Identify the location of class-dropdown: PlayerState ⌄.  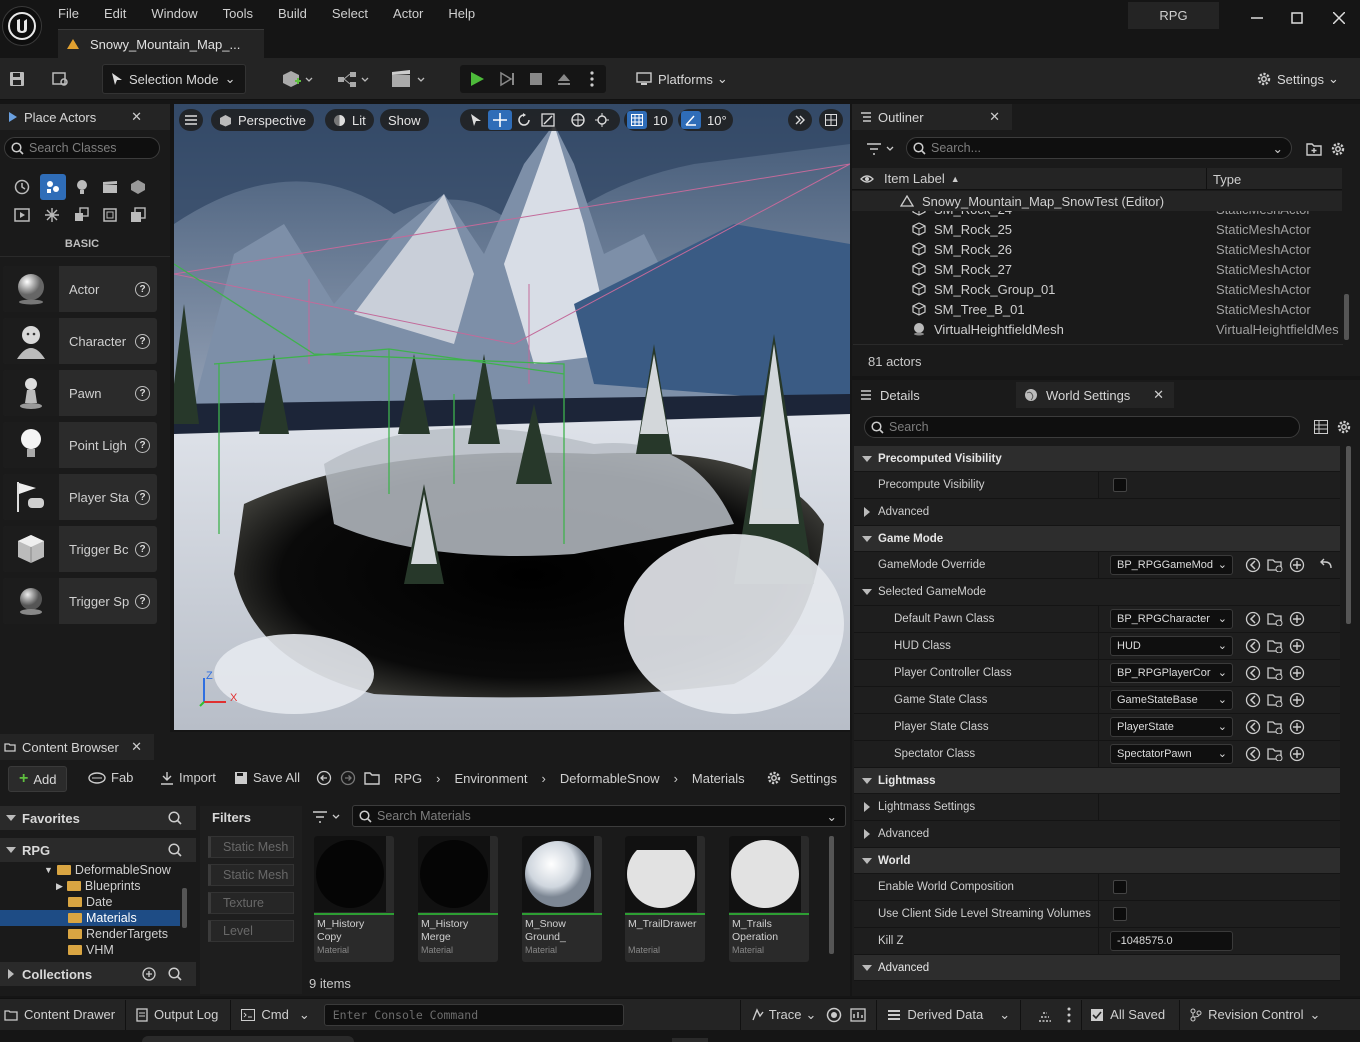
(1171, 727).